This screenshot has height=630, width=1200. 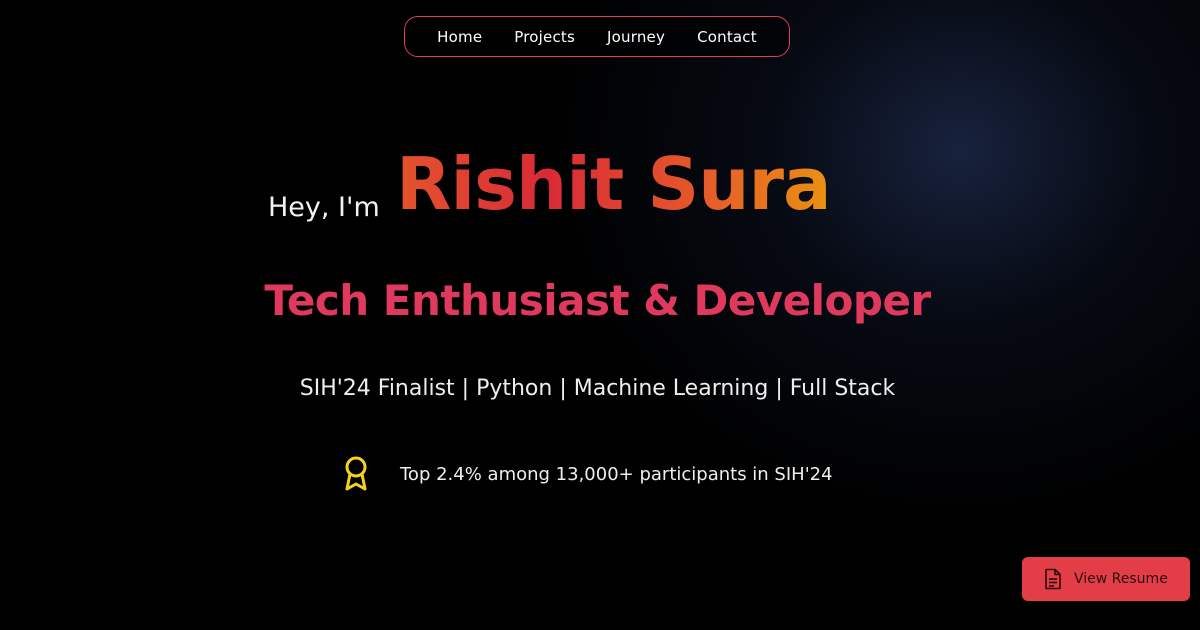 I want to click on nav-item-journey: Journey, so click(x=636, y=37).